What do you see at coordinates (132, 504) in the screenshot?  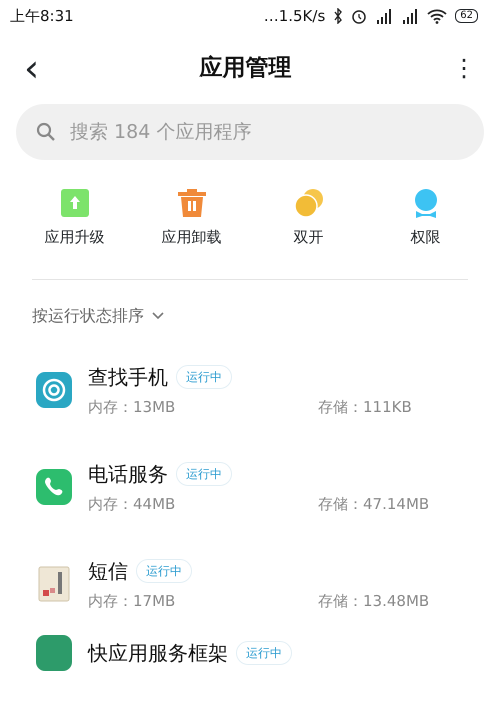 I see `memory-text: 内存：44MB` at bounding box center [132, 504].